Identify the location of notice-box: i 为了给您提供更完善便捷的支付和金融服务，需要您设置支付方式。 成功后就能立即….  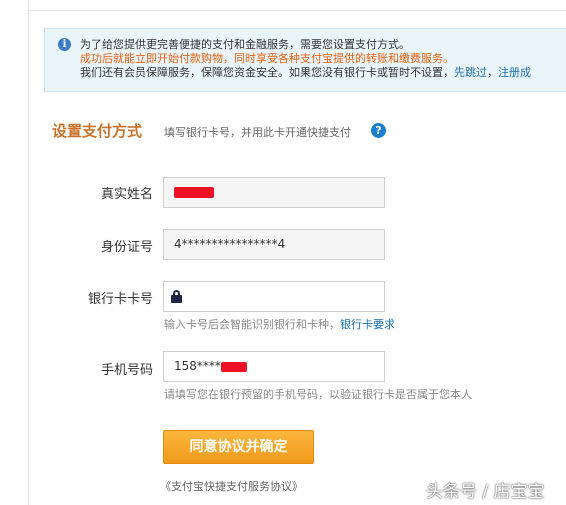
(305, 60).